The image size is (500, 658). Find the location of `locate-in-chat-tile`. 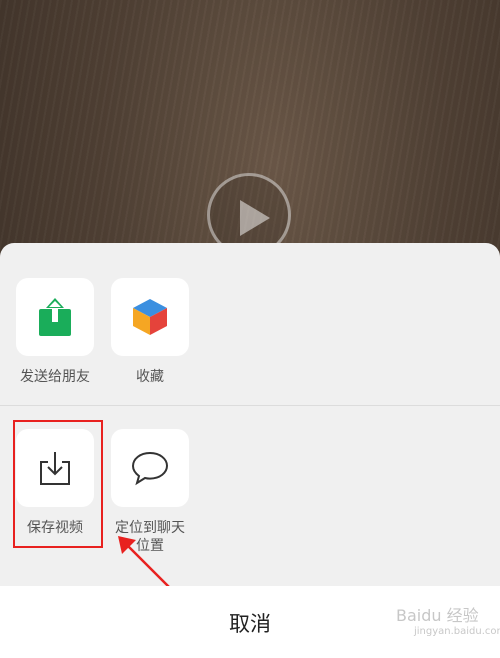

locate-in-chat-tile is located at coordinates (150, 468).